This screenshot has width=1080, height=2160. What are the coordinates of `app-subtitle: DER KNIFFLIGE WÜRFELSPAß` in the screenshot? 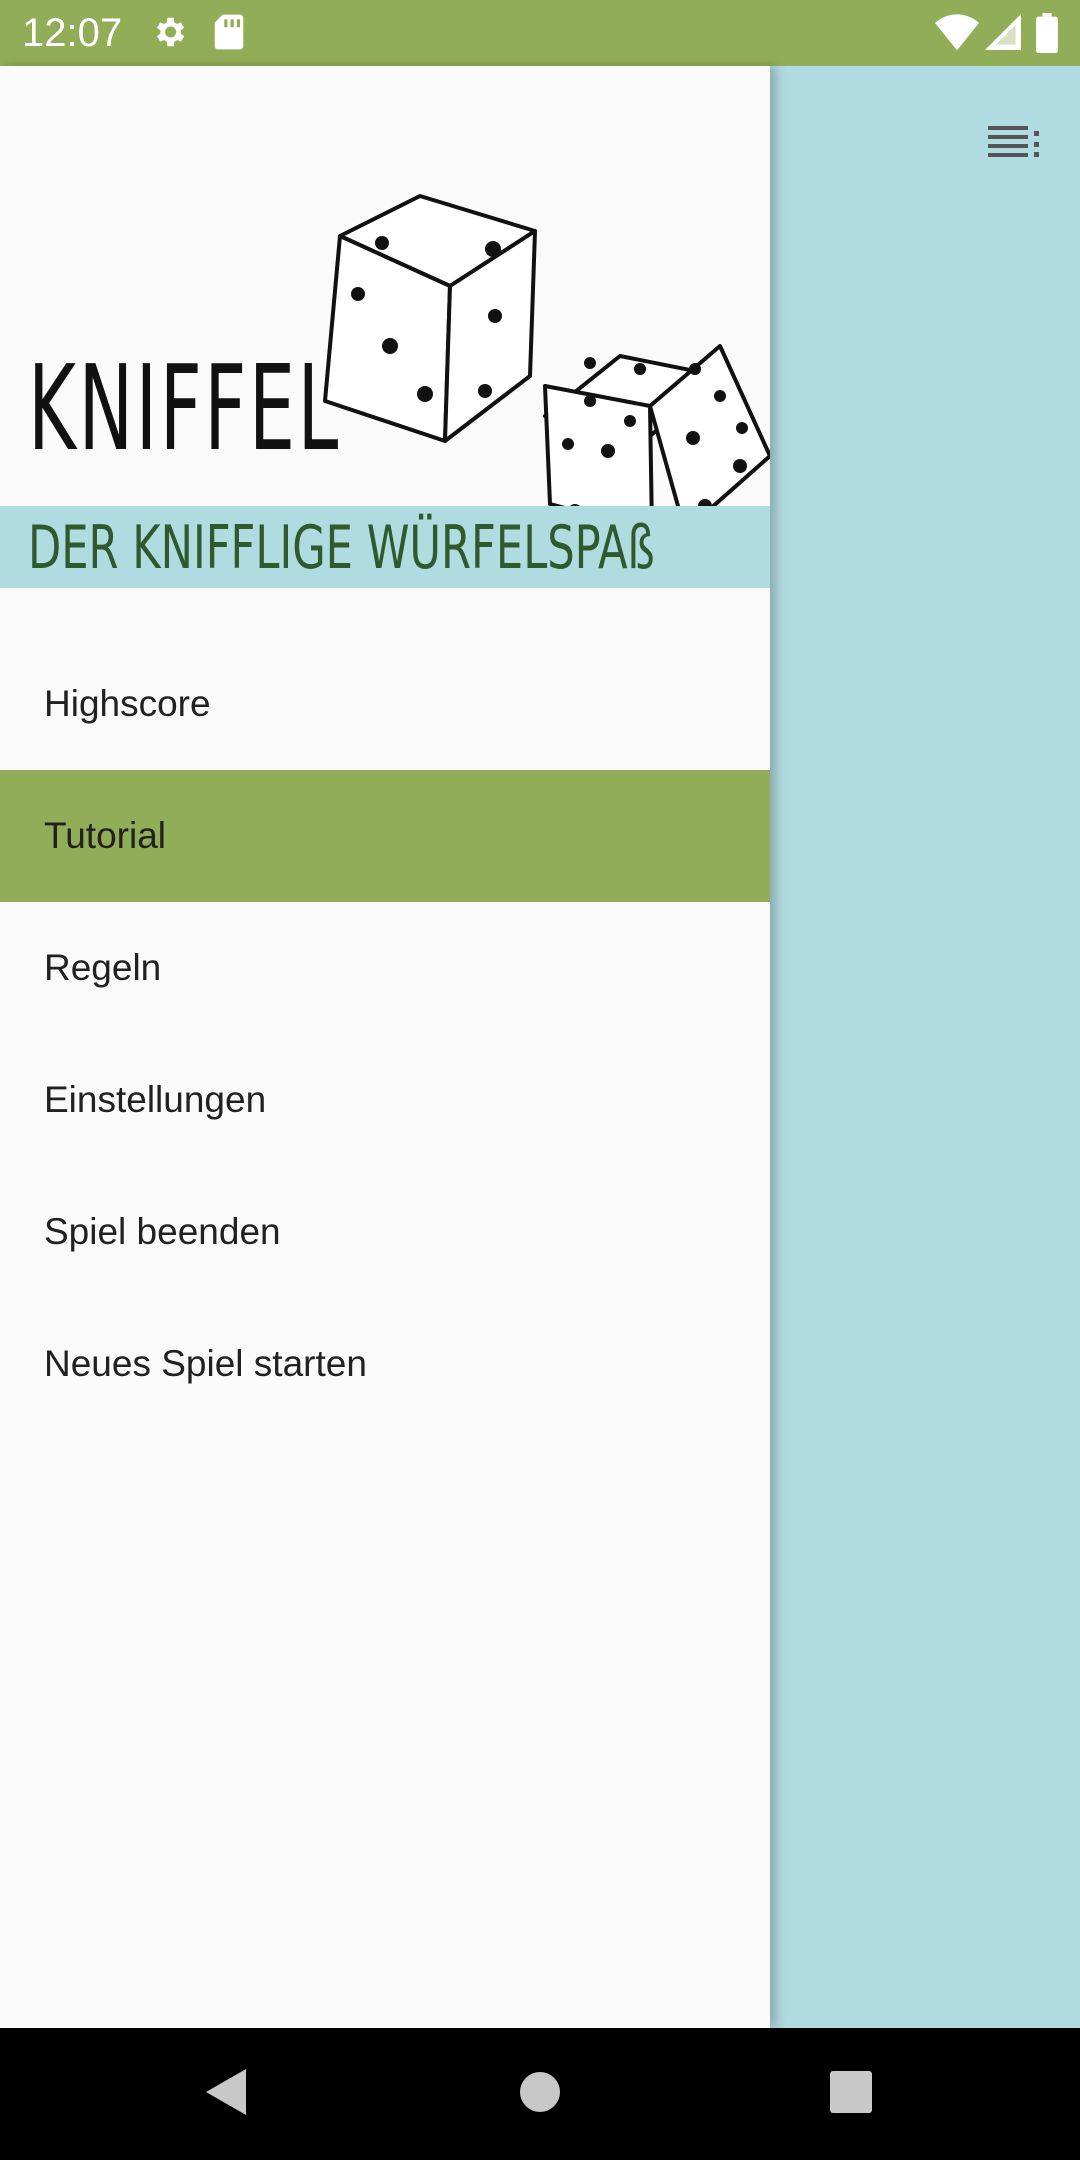 It's located at (341, 548).